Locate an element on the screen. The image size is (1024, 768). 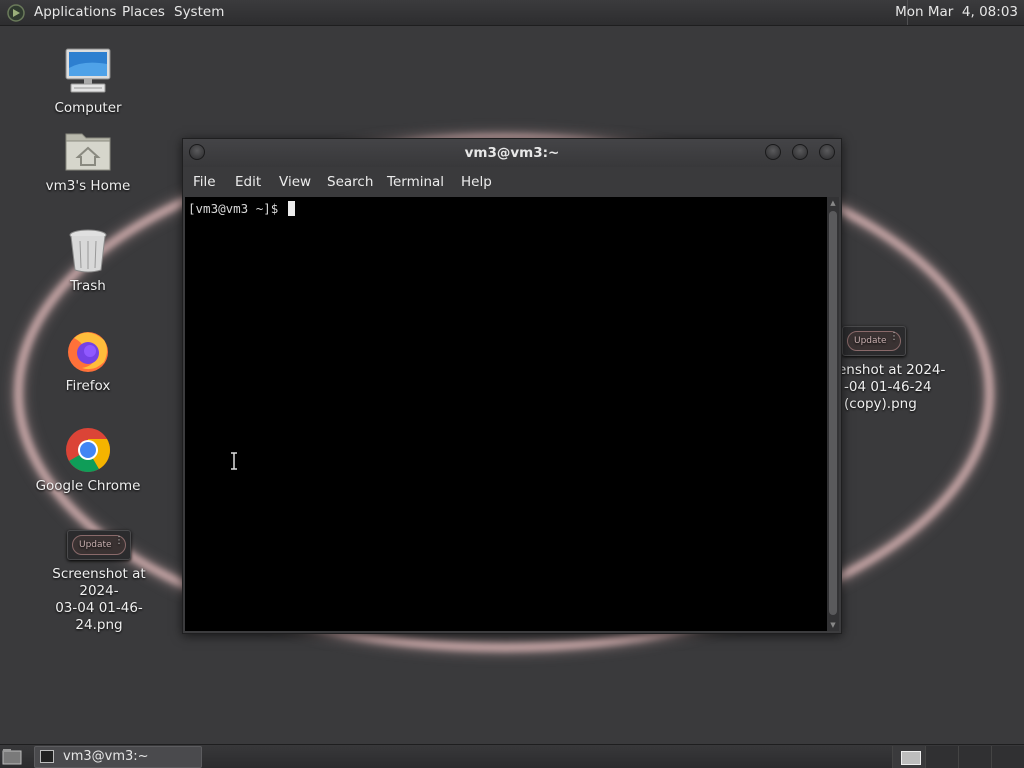
desktop-icon-firefox: Firefox is located at coordinates (88, 360).